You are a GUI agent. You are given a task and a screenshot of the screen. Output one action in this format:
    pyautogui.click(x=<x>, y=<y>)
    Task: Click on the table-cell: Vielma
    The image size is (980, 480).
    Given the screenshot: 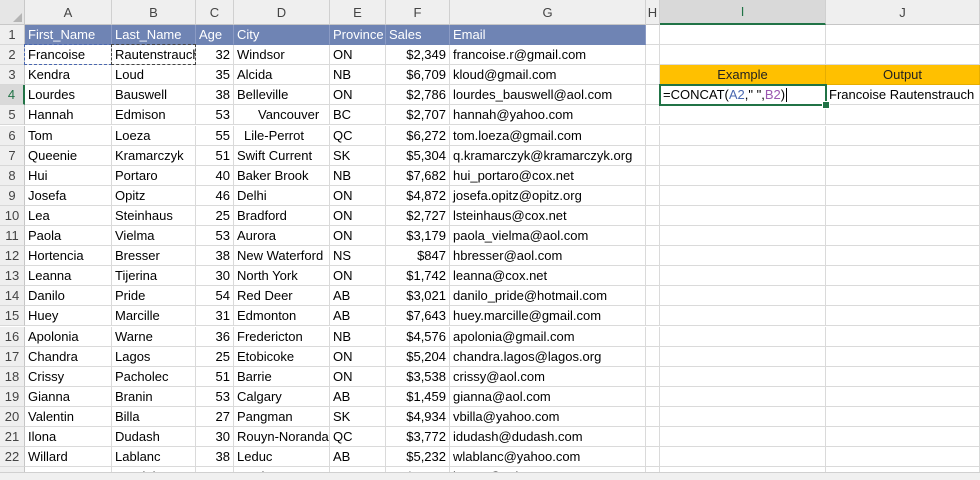 What is the action you would take?
    pyautogui.click(x=154, y=236)
    